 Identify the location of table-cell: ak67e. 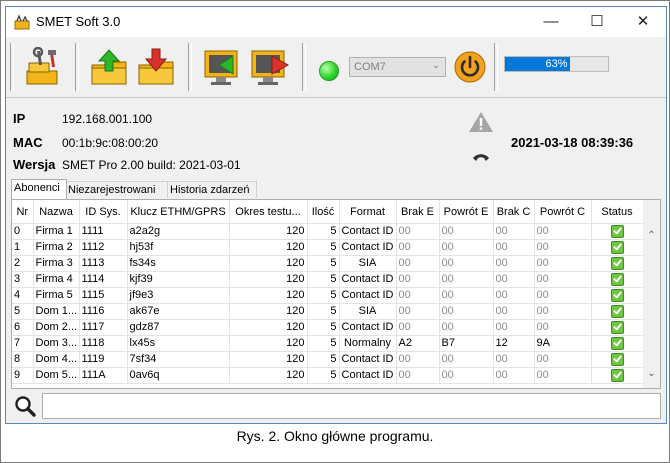
(178, 311).